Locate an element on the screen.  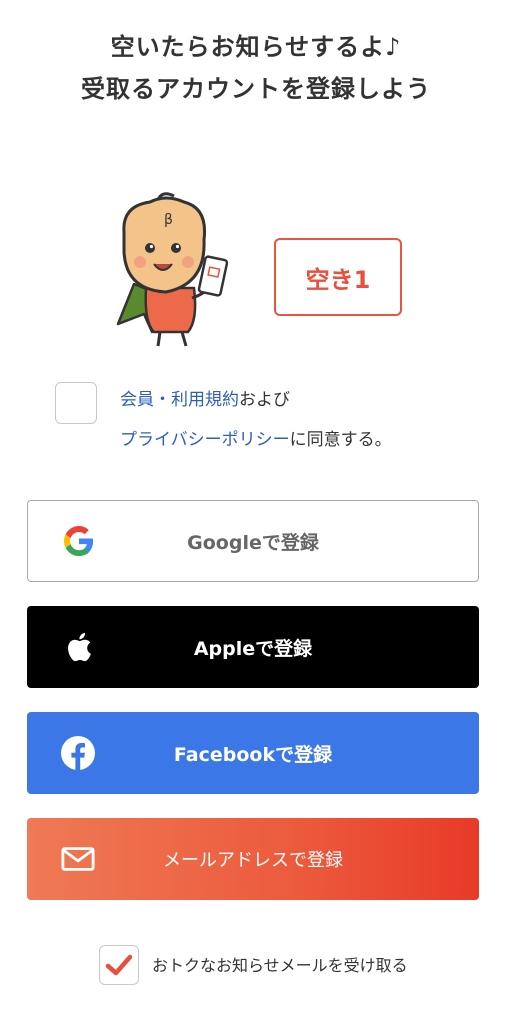
email-signup-button: メールアドレスで登録 is located at coordinates (253, 859).